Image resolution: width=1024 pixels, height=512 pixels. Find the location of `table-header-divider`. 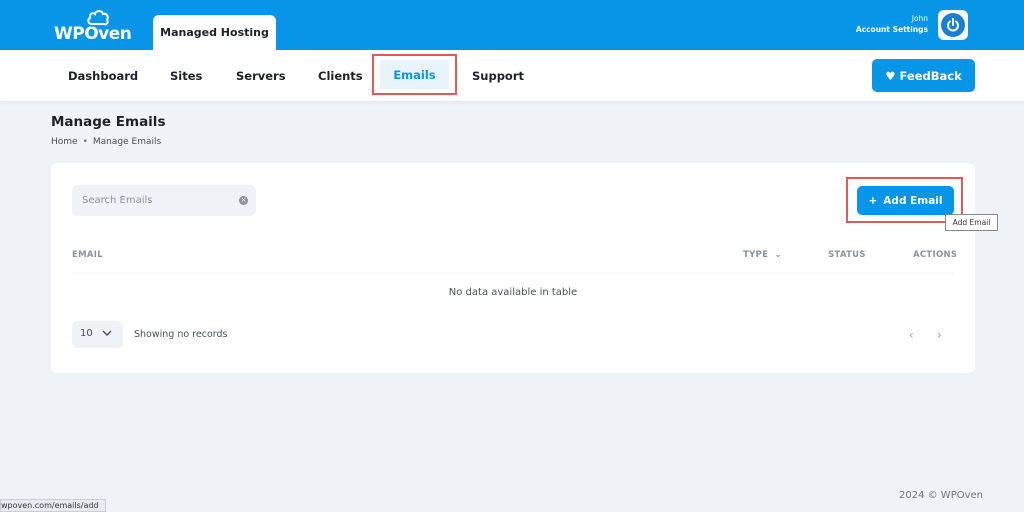

table-header-divider is located at coordinates (513, 273).